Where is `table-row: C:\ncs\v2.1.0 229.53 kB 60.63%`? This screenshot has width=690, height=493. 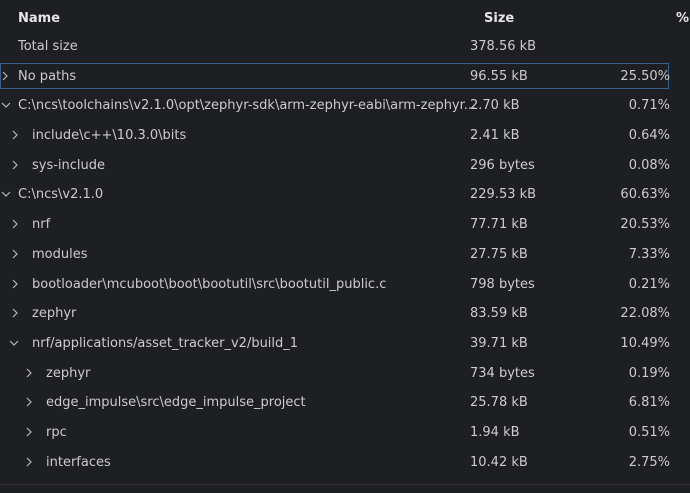
table-row: C:\ncs\v2.1.0 229.53 kB 60.63% is located at coordinates (345, 195).